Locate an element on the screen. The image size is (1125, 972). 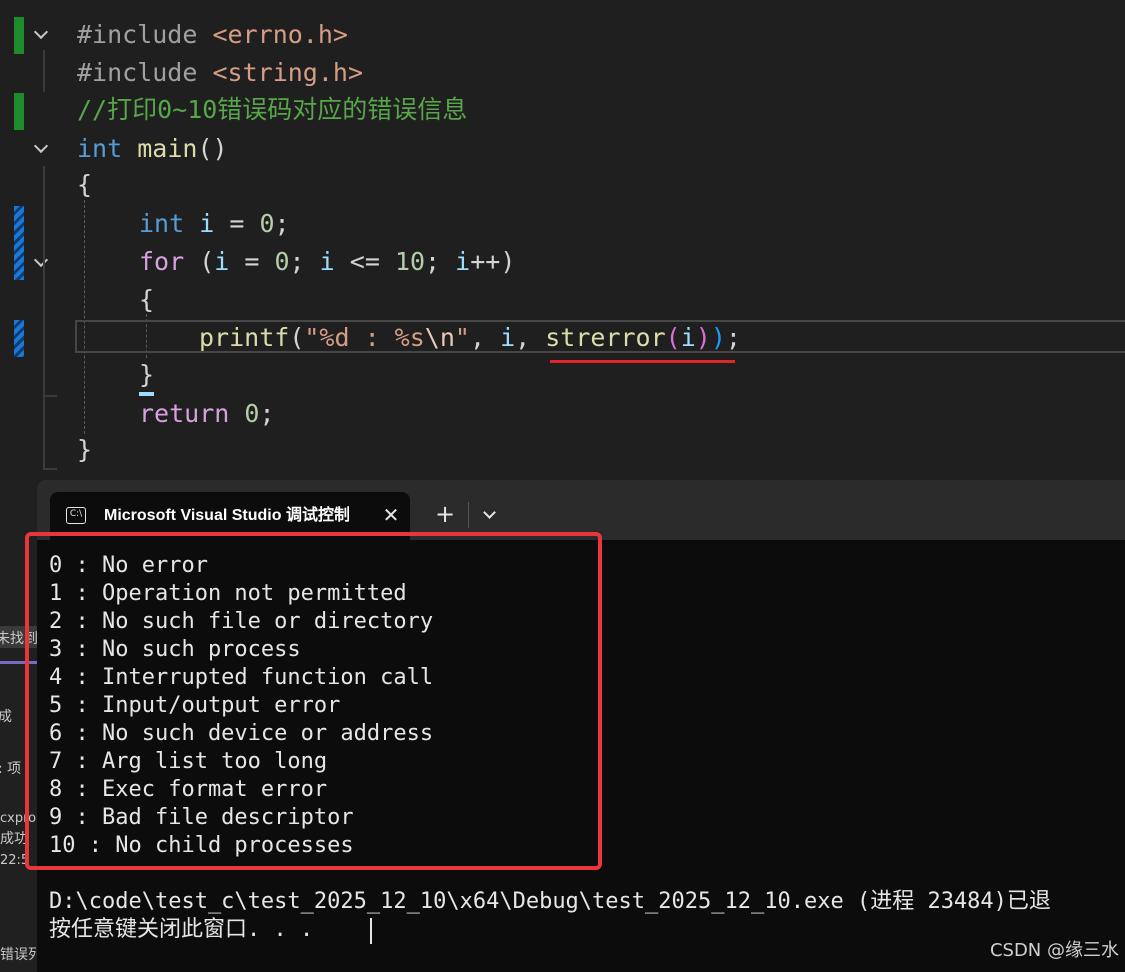
code-line-8: { is located at coordinates (146, 300).